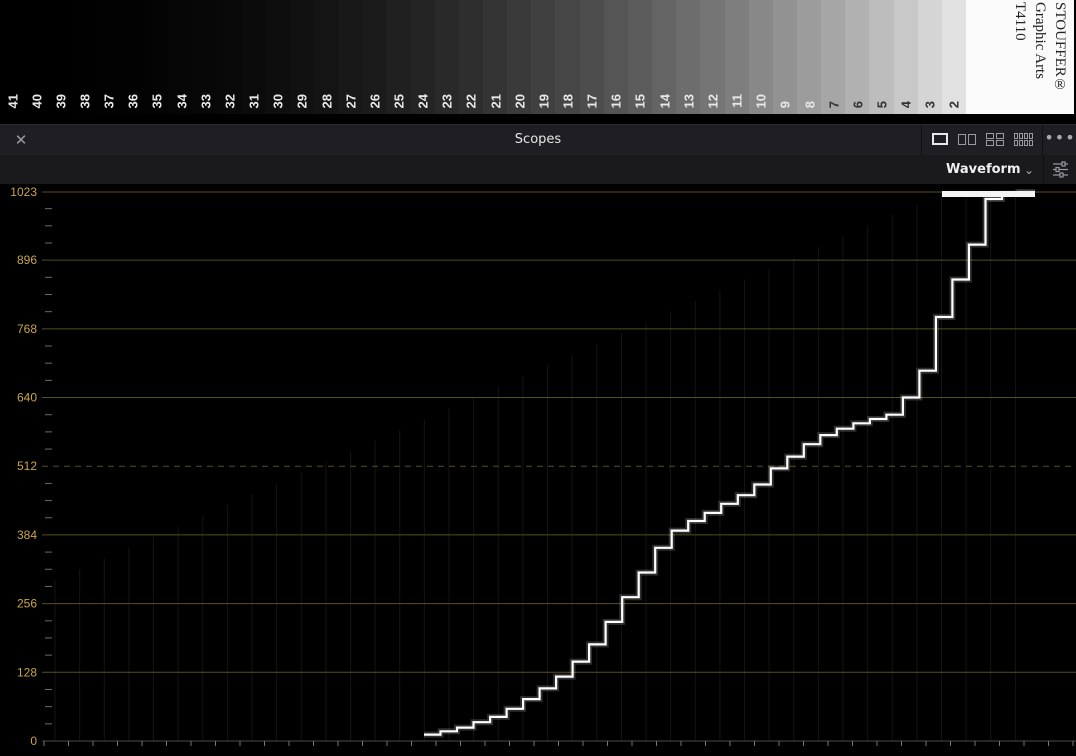 This screenshot has width=1076, height=756. I want to click on wedge-step-number: 17, so click(592, 100).